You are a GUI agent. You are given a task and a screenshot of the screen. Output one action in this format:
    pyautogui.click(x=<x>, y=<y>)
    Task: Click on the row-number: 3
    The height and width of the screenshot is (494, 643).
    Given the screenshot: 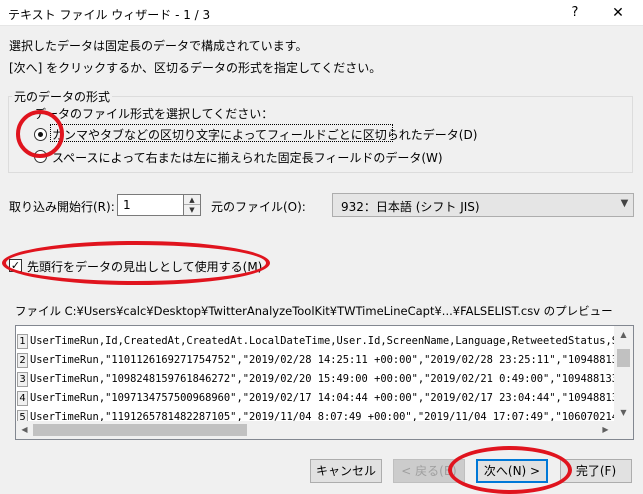 What is the action you would take?
    pyautogui.click(x=22, y=379)
    